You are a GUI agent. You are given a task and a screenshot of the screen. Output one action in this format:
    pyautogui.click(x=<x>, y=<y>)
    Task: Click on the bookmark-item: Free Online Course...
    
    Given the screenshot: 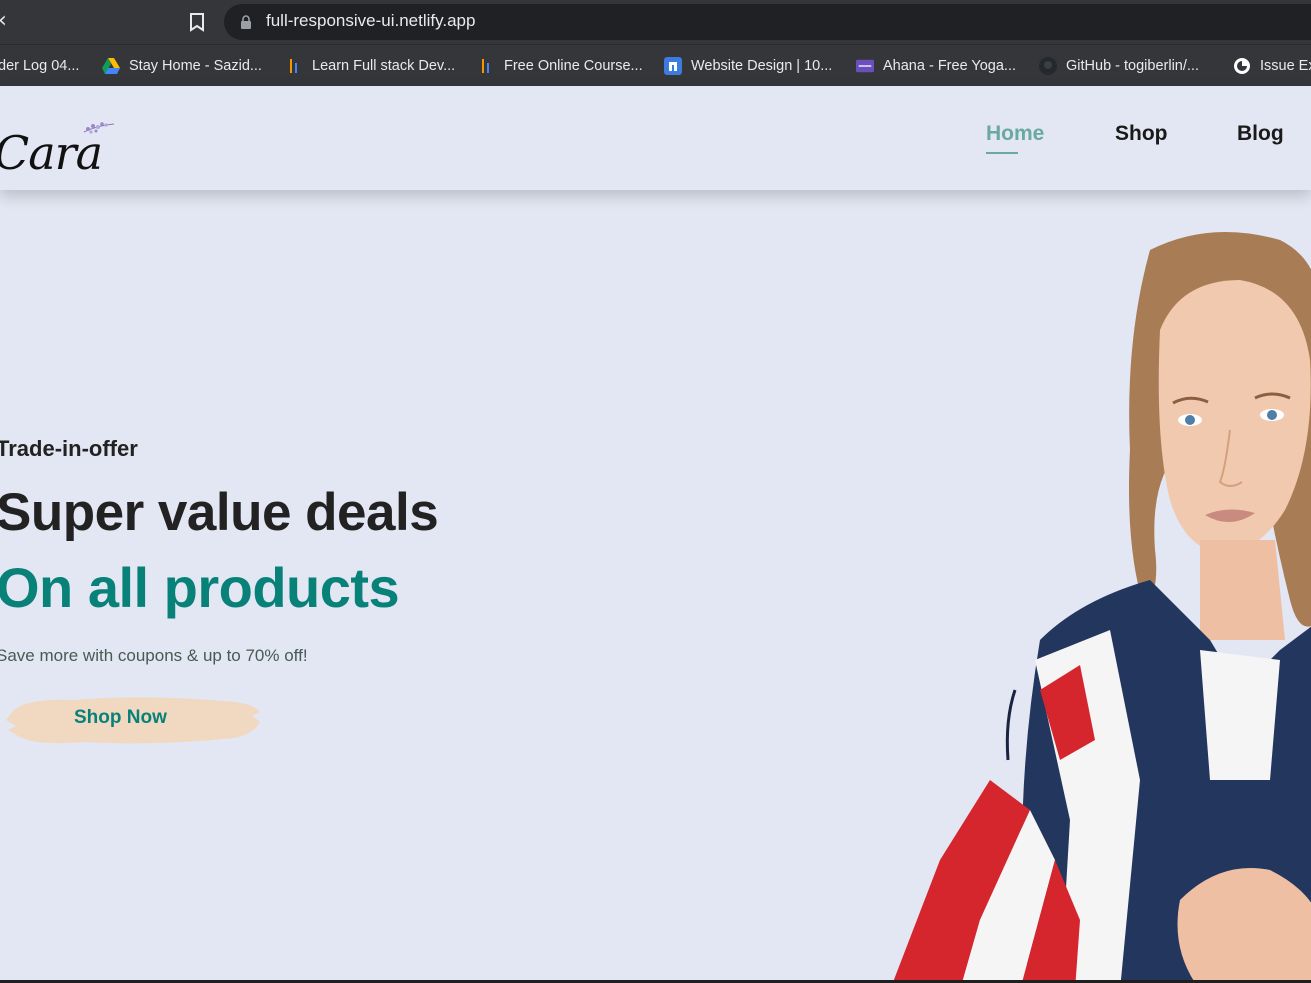 What is the action you would take?
    pyautogui.click(x=560, y=66)
    